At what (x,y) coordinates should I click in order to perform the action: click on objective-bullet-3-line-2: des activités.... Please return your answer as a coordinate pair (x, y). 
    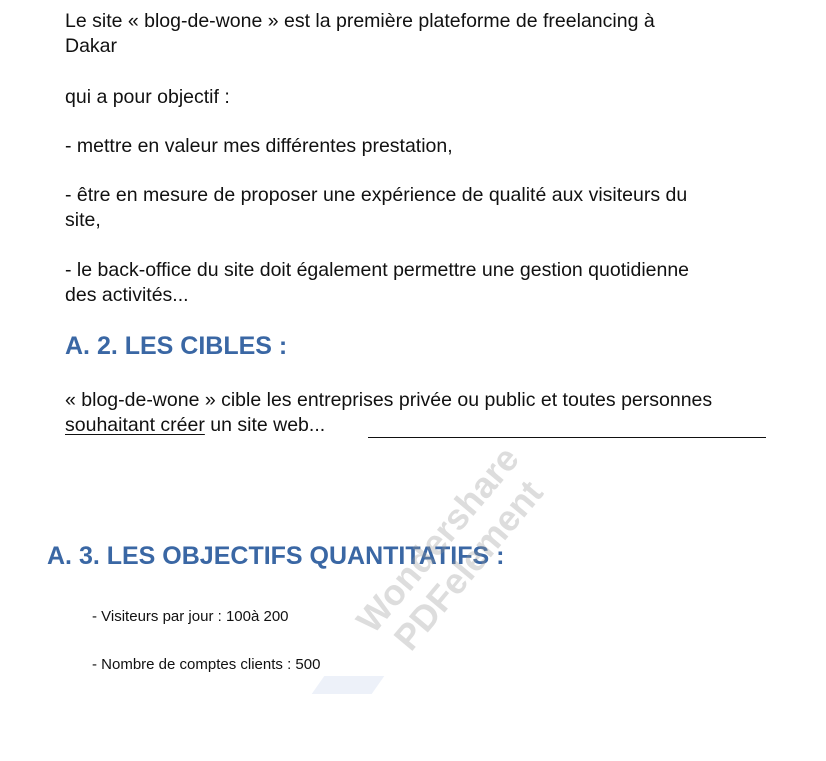
    Looking at the image, I should click on (127, 295).